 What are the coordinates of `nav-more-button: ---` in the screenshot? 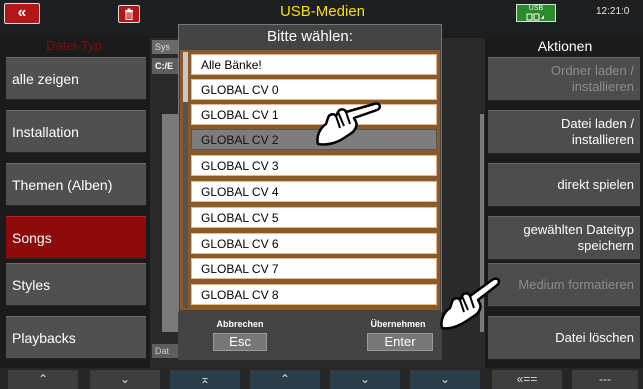 It's located at (605, 379).